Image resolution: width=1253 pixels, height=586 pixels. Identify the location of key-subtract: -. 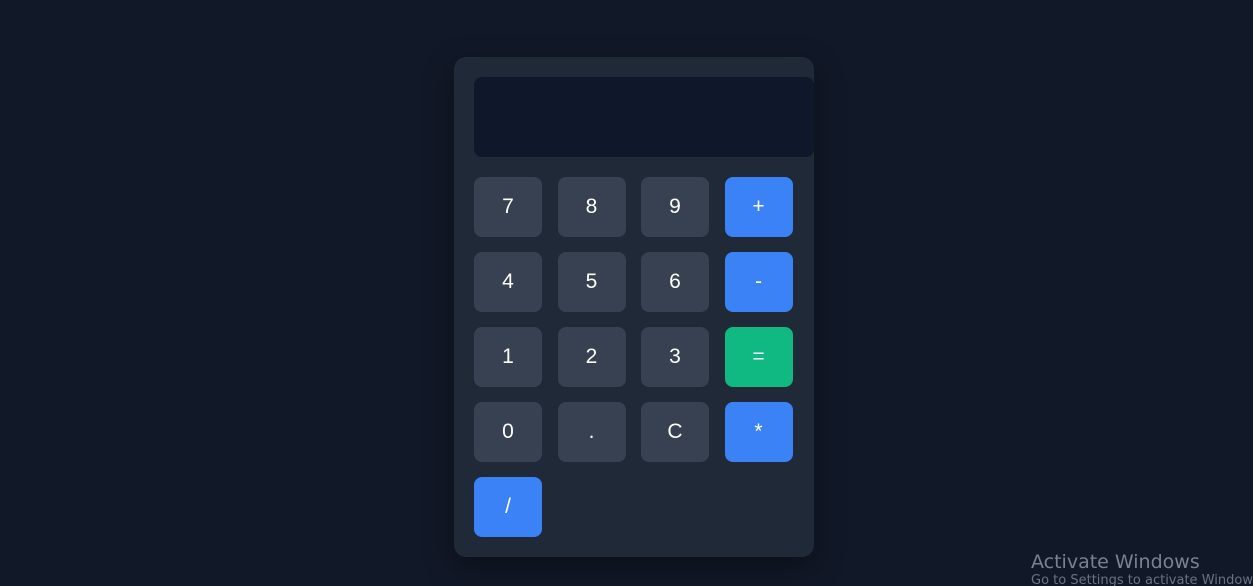
(758, 282).